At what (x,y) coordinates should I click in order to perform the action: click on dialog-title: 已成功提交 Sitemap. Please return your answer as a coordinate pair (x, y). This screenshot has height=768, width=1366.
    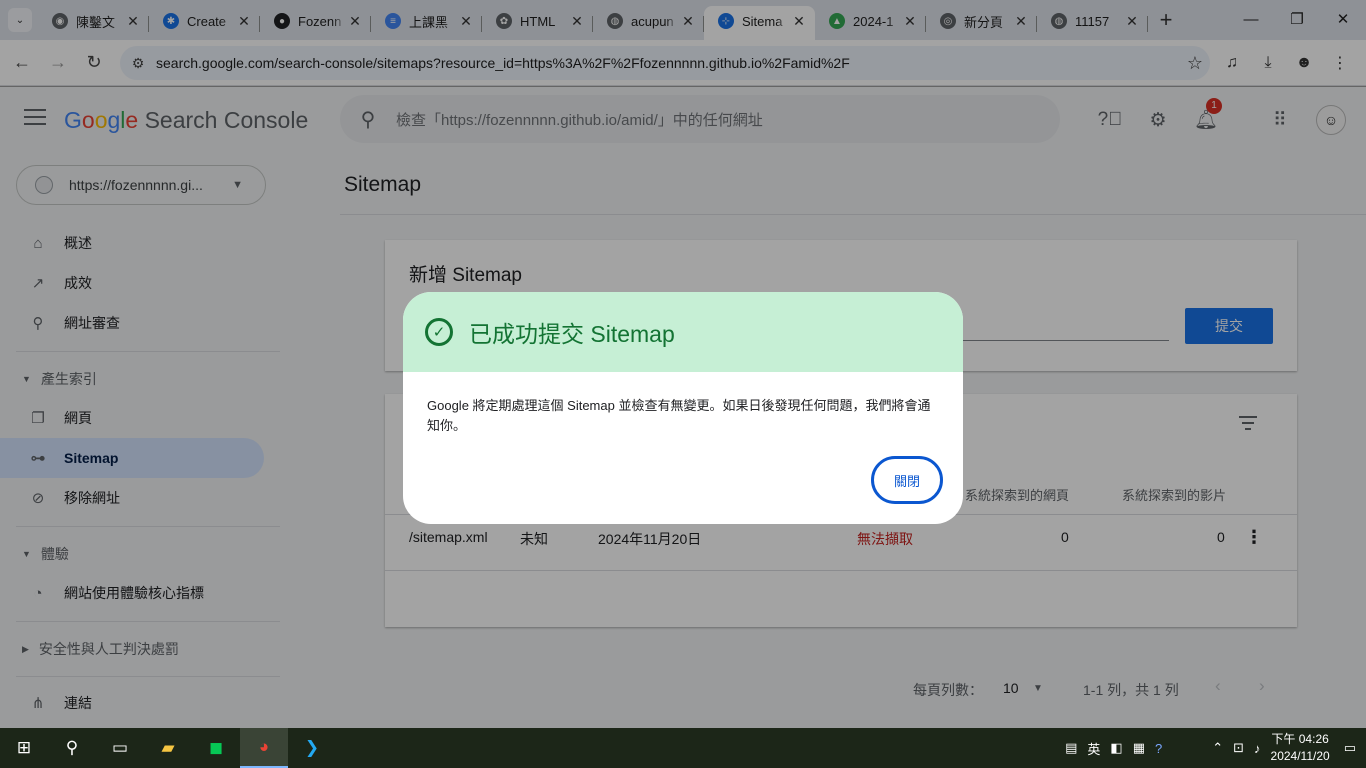
    Looking at the image, I should click on (572, 334).